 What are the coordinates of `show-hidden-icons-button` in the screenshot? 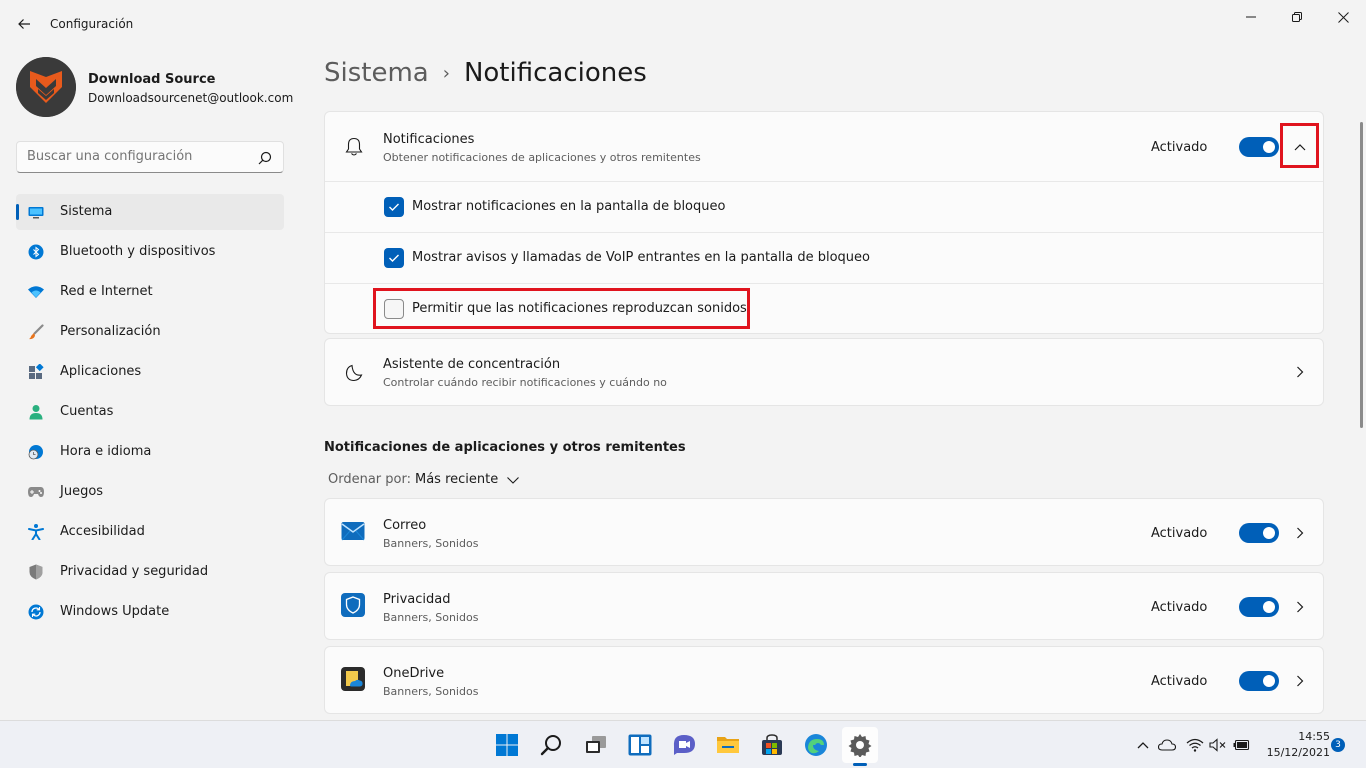 It's located at (1143, 745).